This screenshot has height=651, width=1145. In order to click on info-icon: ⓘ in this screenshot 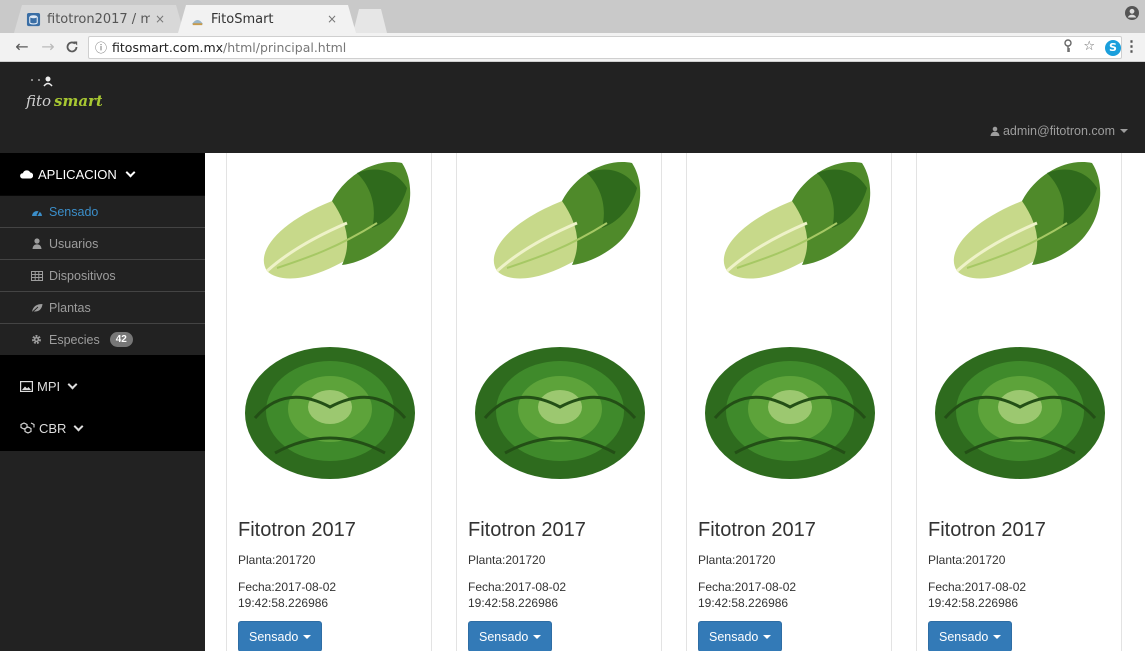, I will do `click(101, 47)`.